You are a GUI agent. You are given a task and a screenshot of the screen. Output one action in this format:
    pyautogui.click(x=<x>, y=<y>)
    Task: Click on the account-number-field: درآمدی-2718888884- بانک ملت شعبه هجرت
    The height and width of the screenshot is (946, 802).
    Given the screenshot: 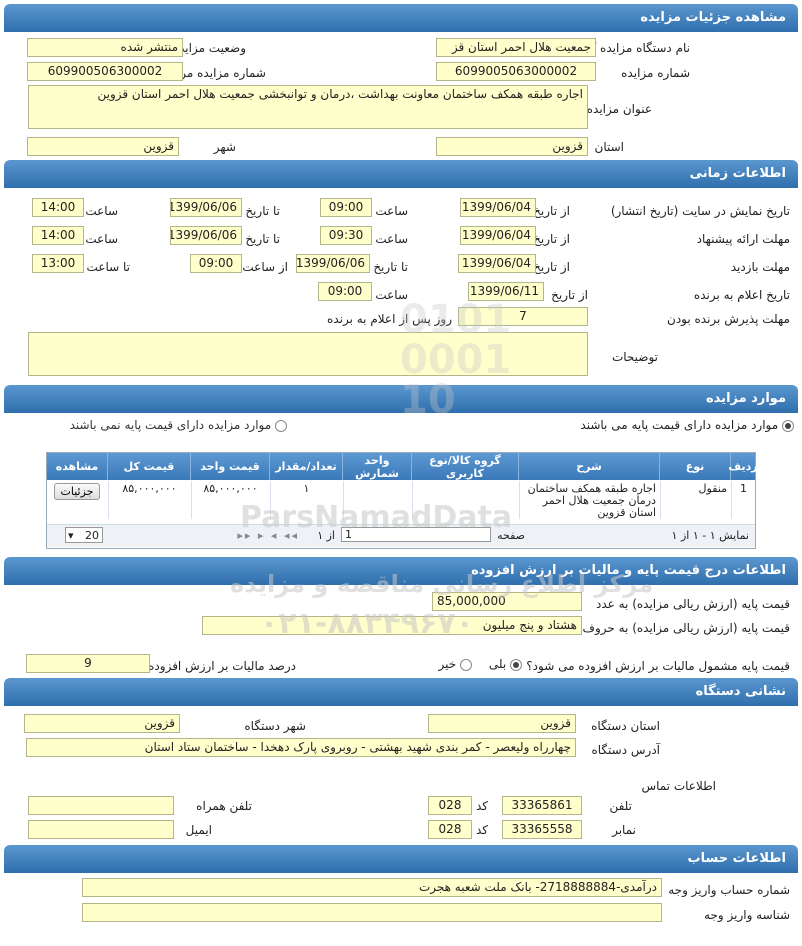 What is the action you would take?
    pyautogui.click(x=372, y=887)
    